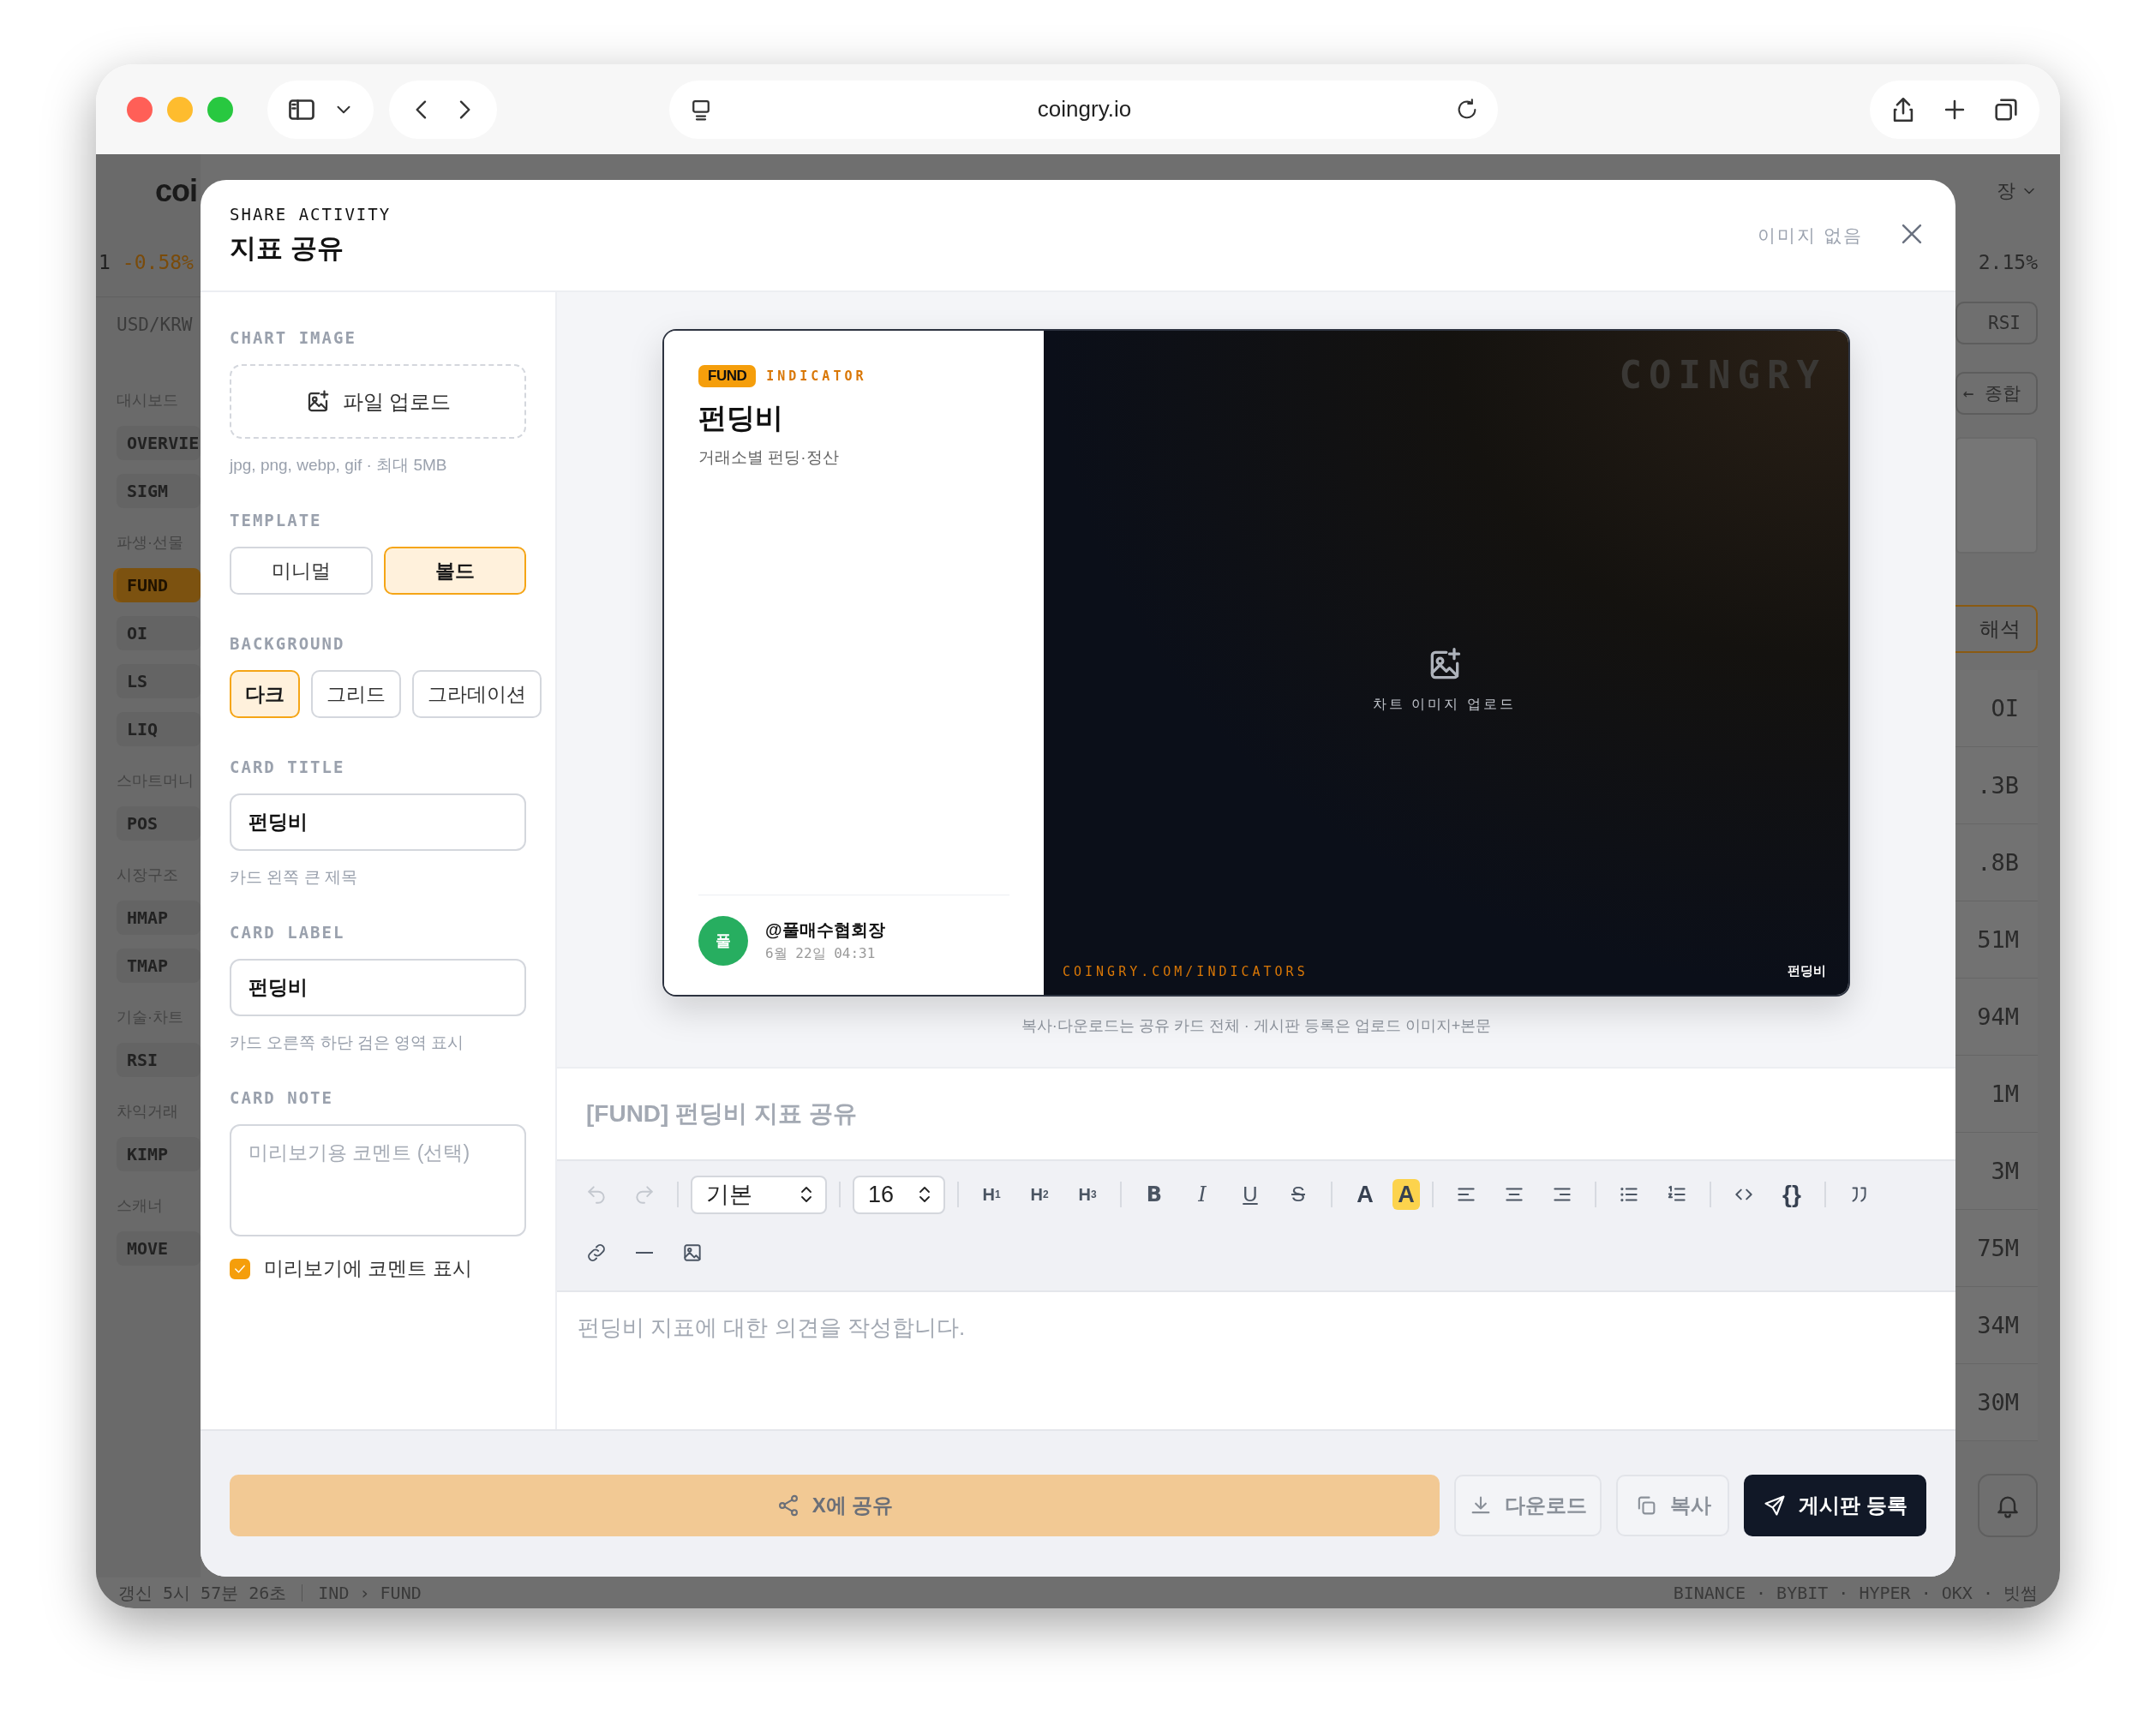  What do you see at coordinates (276, 520) in the screenshot?
I see `section-label: TEMPLATE` at bounding box center [276, 520].